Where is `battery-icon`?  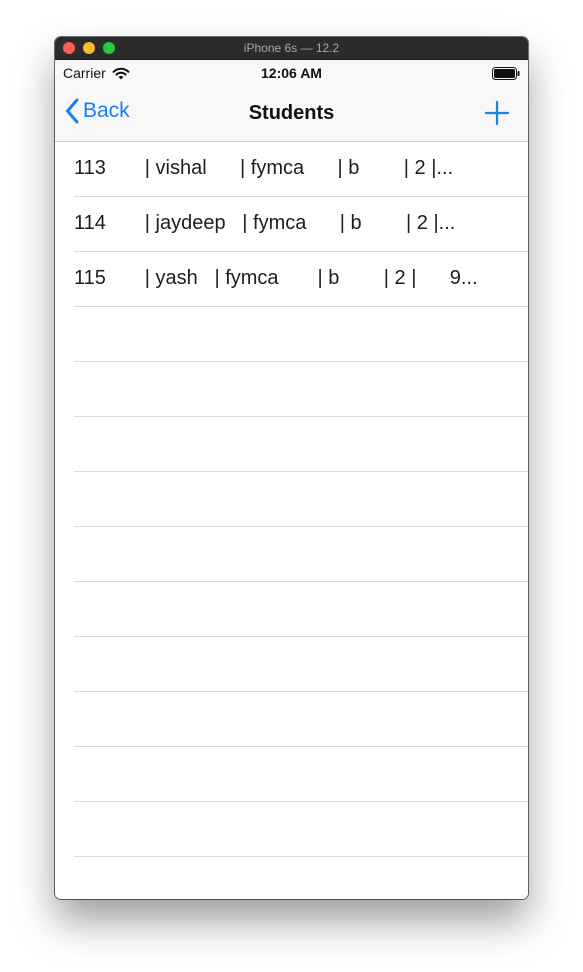 battery-icon is located at coordinates (506, 73).